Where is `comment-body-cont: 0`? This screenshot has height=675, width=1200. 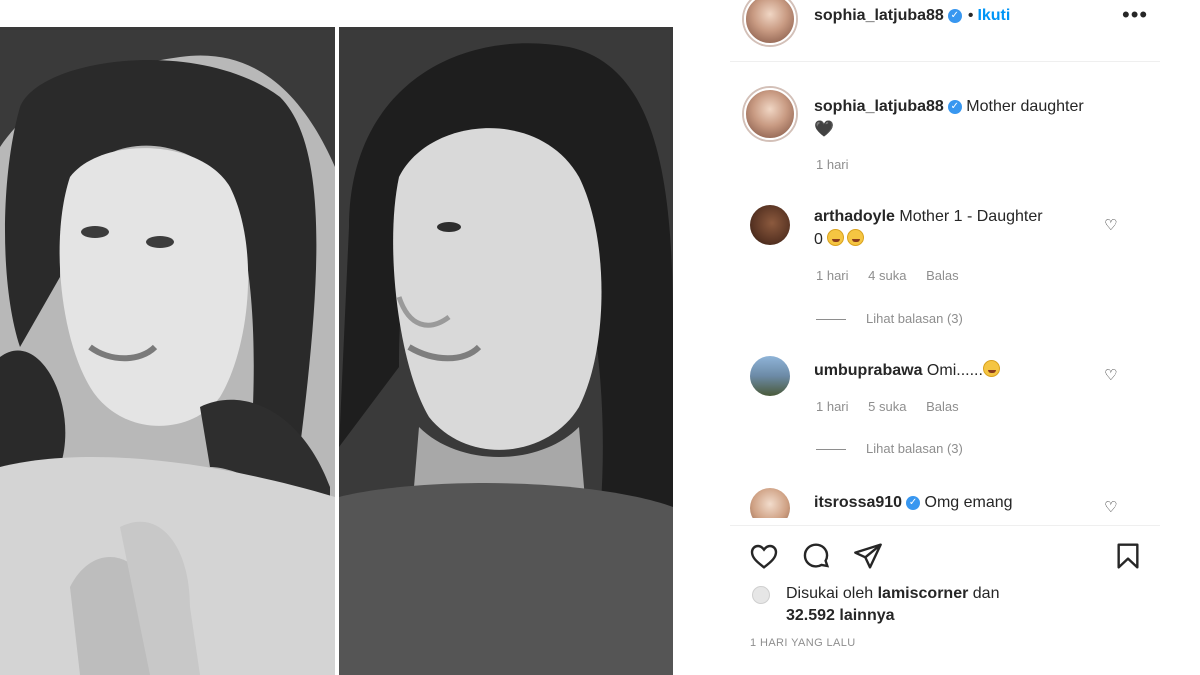 comment-body-cont: 0 is located at coordinates (818, 239).